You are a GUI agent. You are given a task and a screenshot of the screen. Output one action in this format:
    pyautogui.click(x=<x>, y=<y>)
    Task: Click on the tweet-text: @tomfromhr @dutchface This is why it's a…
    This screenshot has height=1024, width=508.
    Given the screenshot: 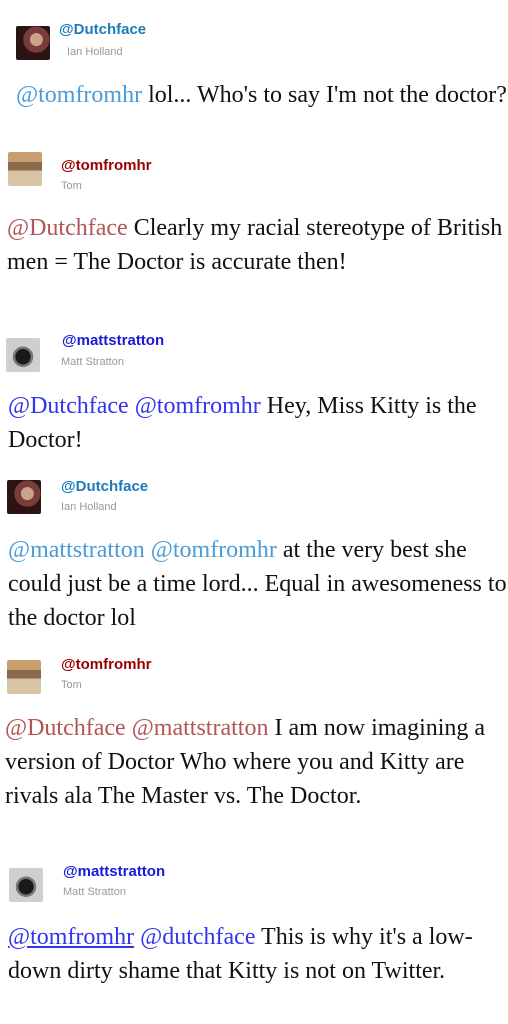 What is the action you would take?
    pyautogui.click(x=258, y=954)
    